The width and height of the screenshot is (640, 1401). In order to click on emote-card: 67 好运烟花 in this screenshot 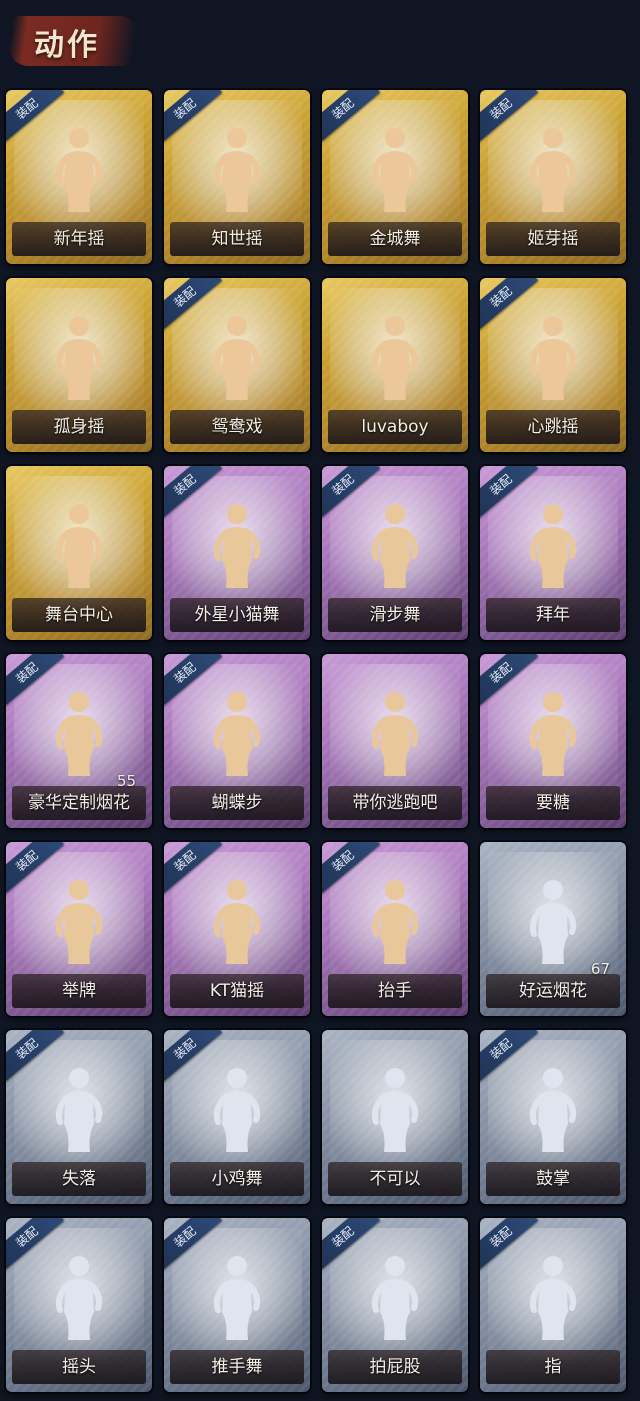, I will do `click(553, 929)`.